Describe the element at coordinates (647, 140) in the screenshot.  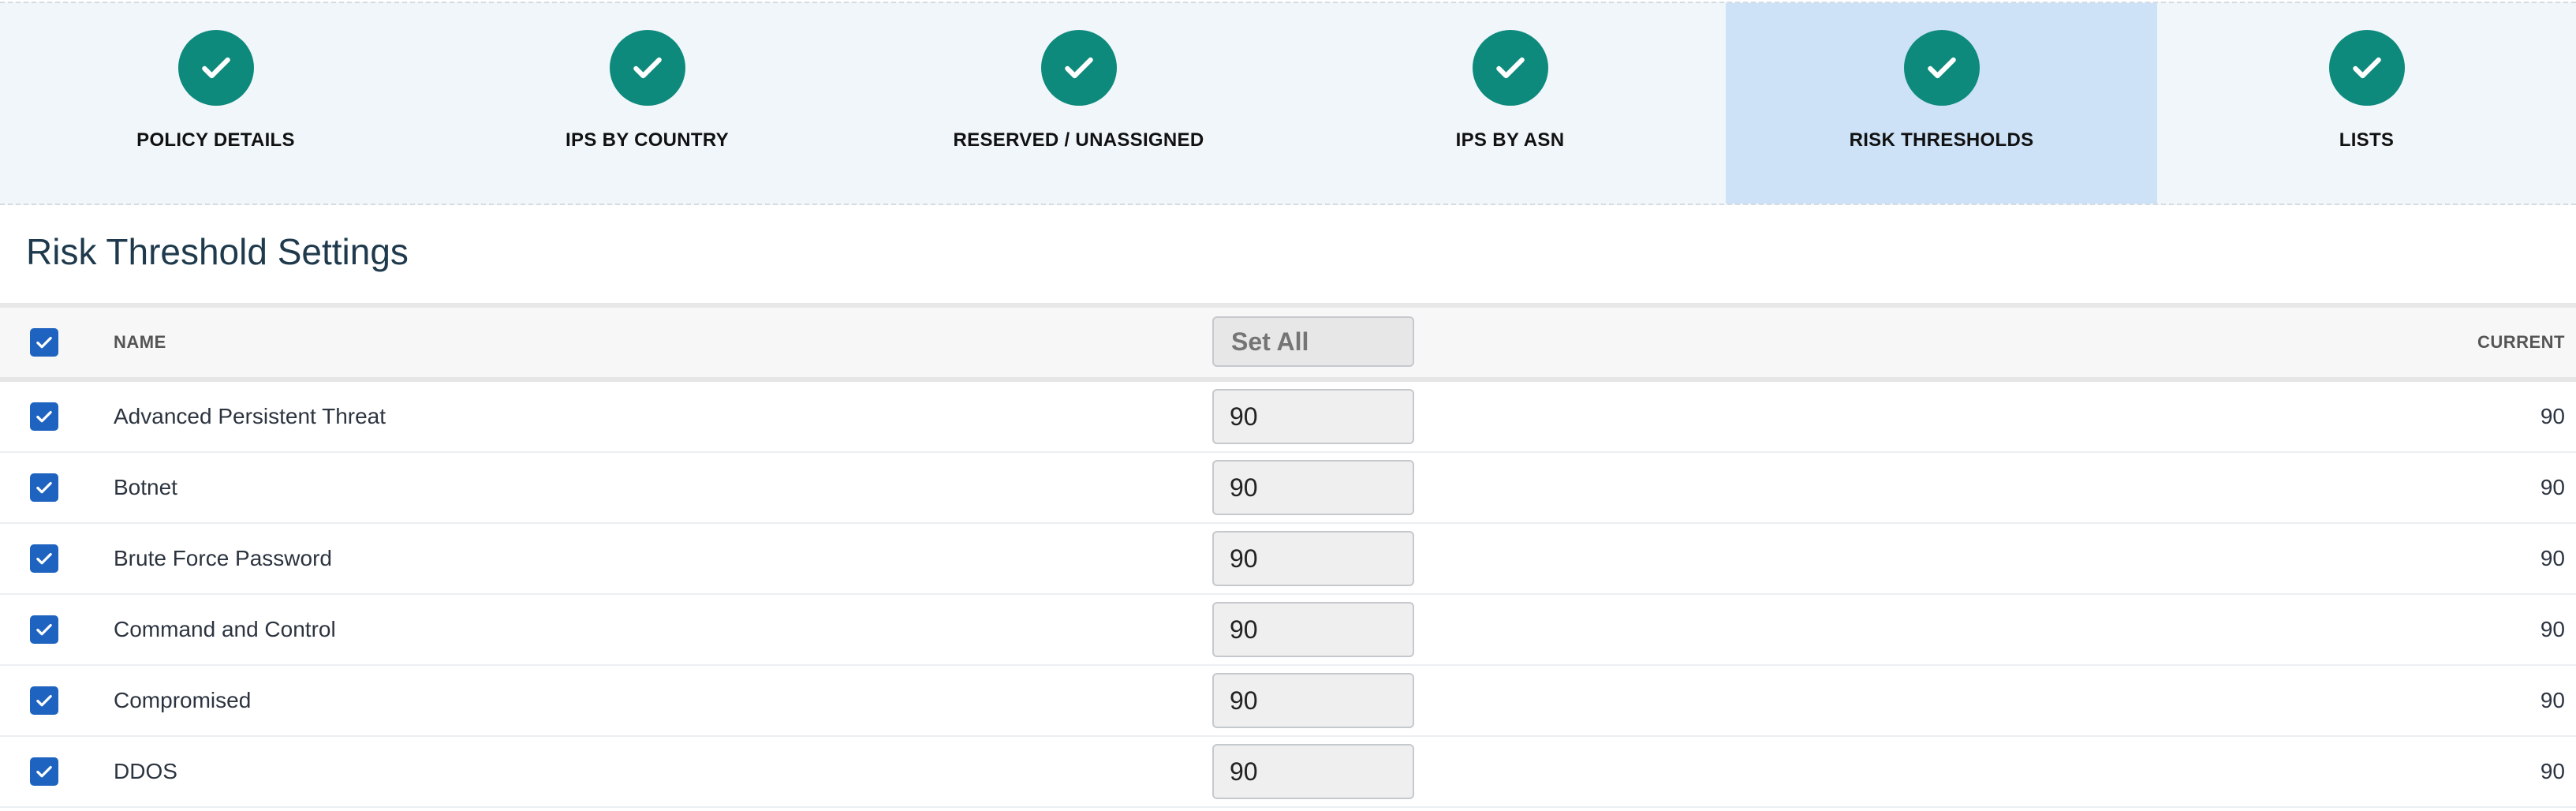
I see `step-label: IPS BY COUNTRY` at that location.